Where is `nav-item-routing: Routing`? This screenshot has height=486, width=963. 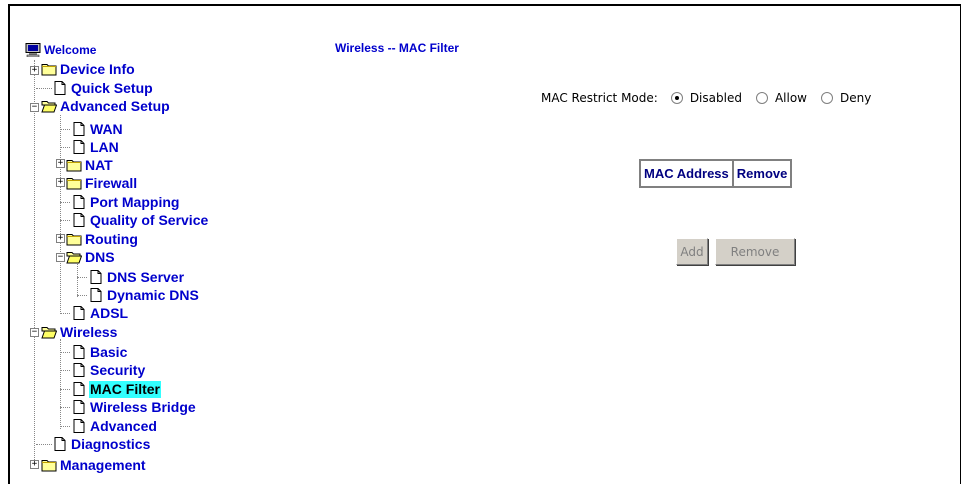 nav-item-routing: Routing is located at coordinates (102, 239).